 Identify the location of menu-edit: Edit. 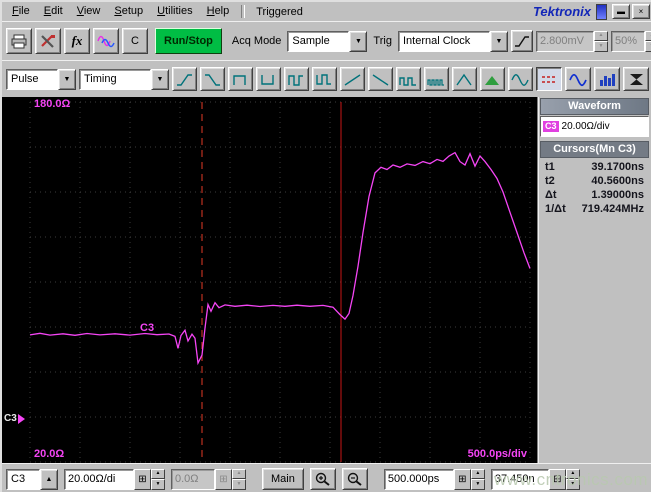
(53, 11).